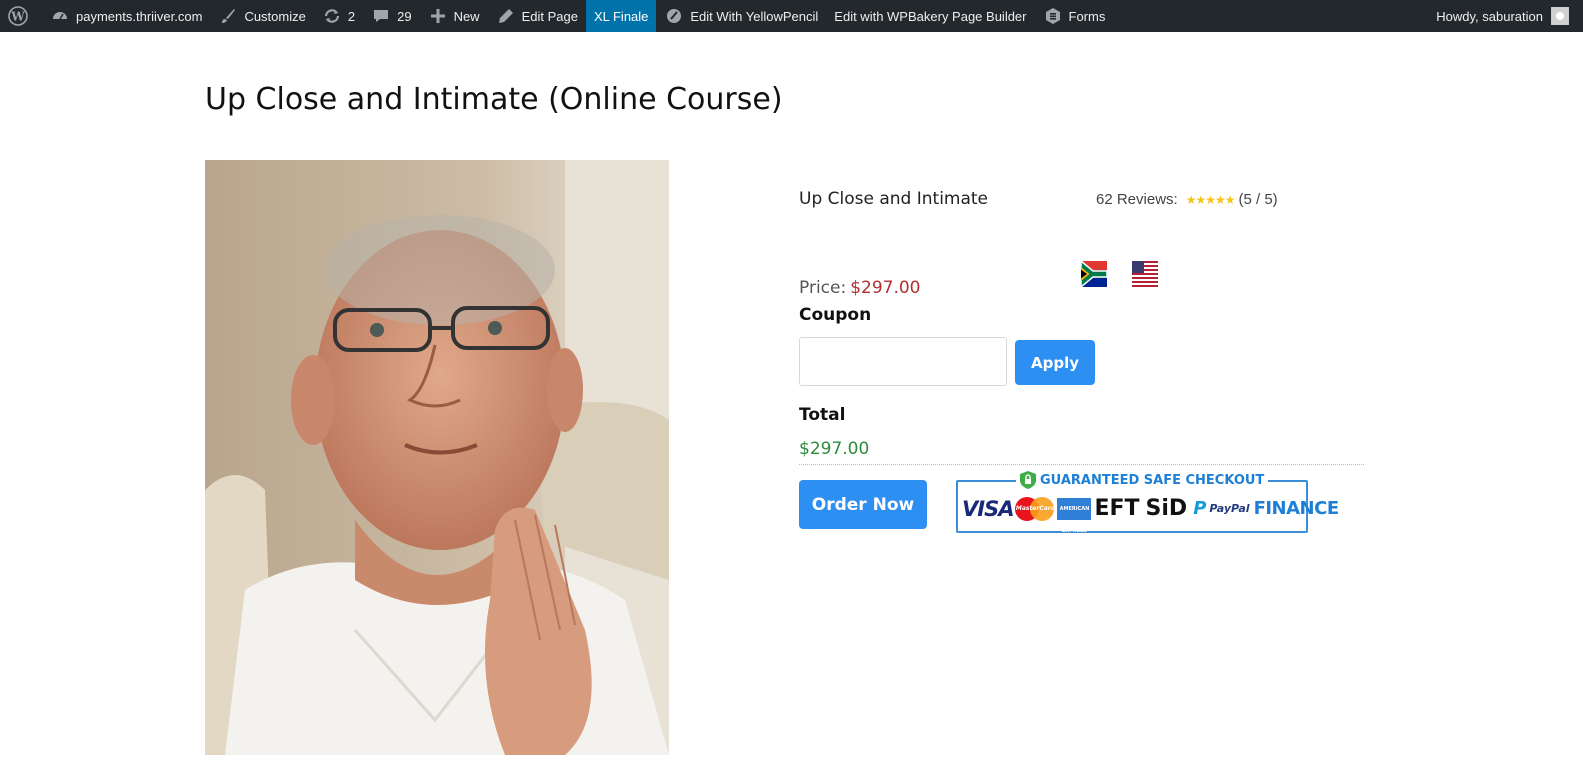 This screenshot has height=772, width=1583. Describe the element at coordinates (1055, 362) in the screenshot. I see `apply-coupon-button: Apply` at that location.